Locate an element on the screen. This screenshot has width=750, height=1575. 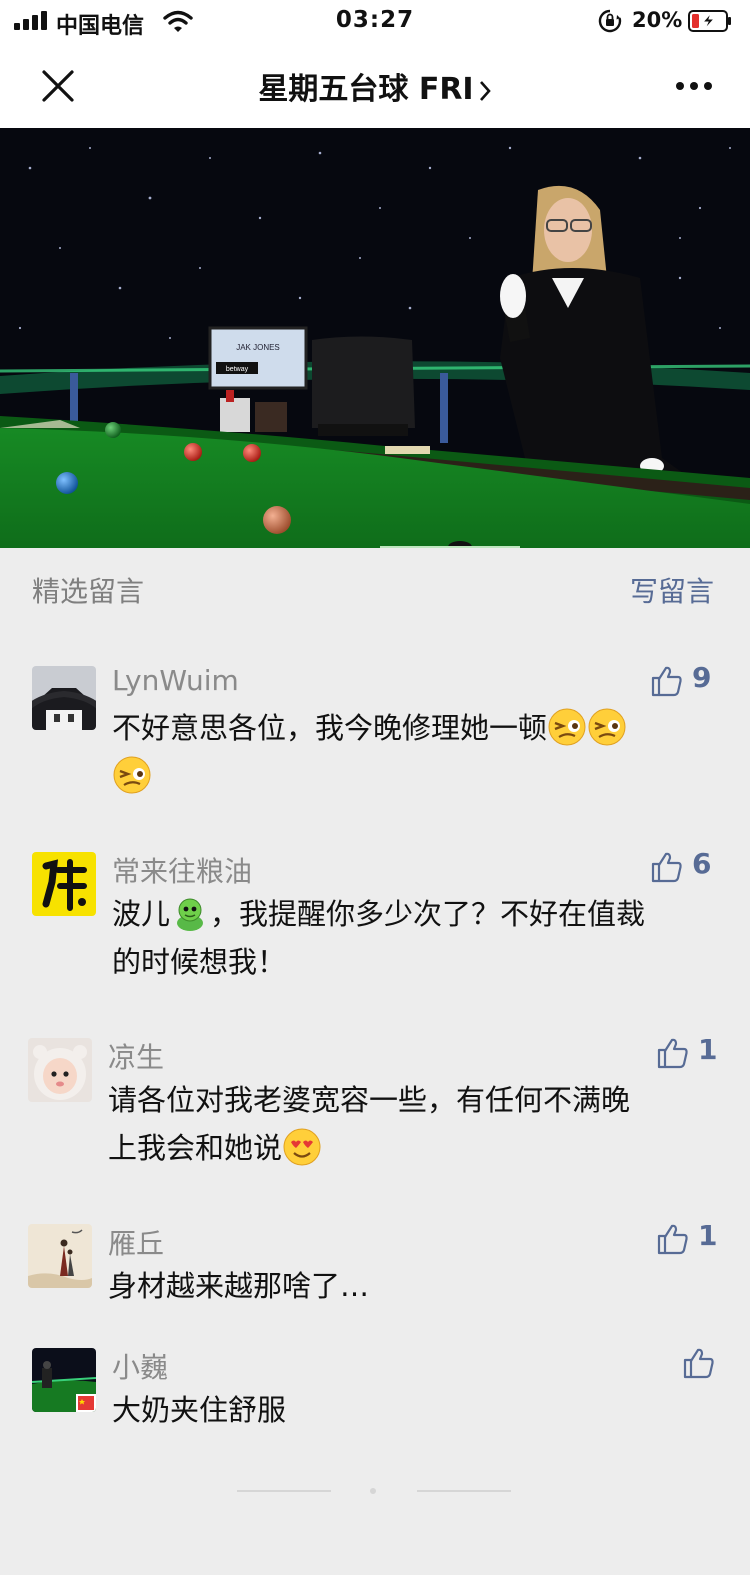
comment-item: LynWuim 9 不好意思各位，我今晚修理她一顿 is located at coordinates (375, 735).